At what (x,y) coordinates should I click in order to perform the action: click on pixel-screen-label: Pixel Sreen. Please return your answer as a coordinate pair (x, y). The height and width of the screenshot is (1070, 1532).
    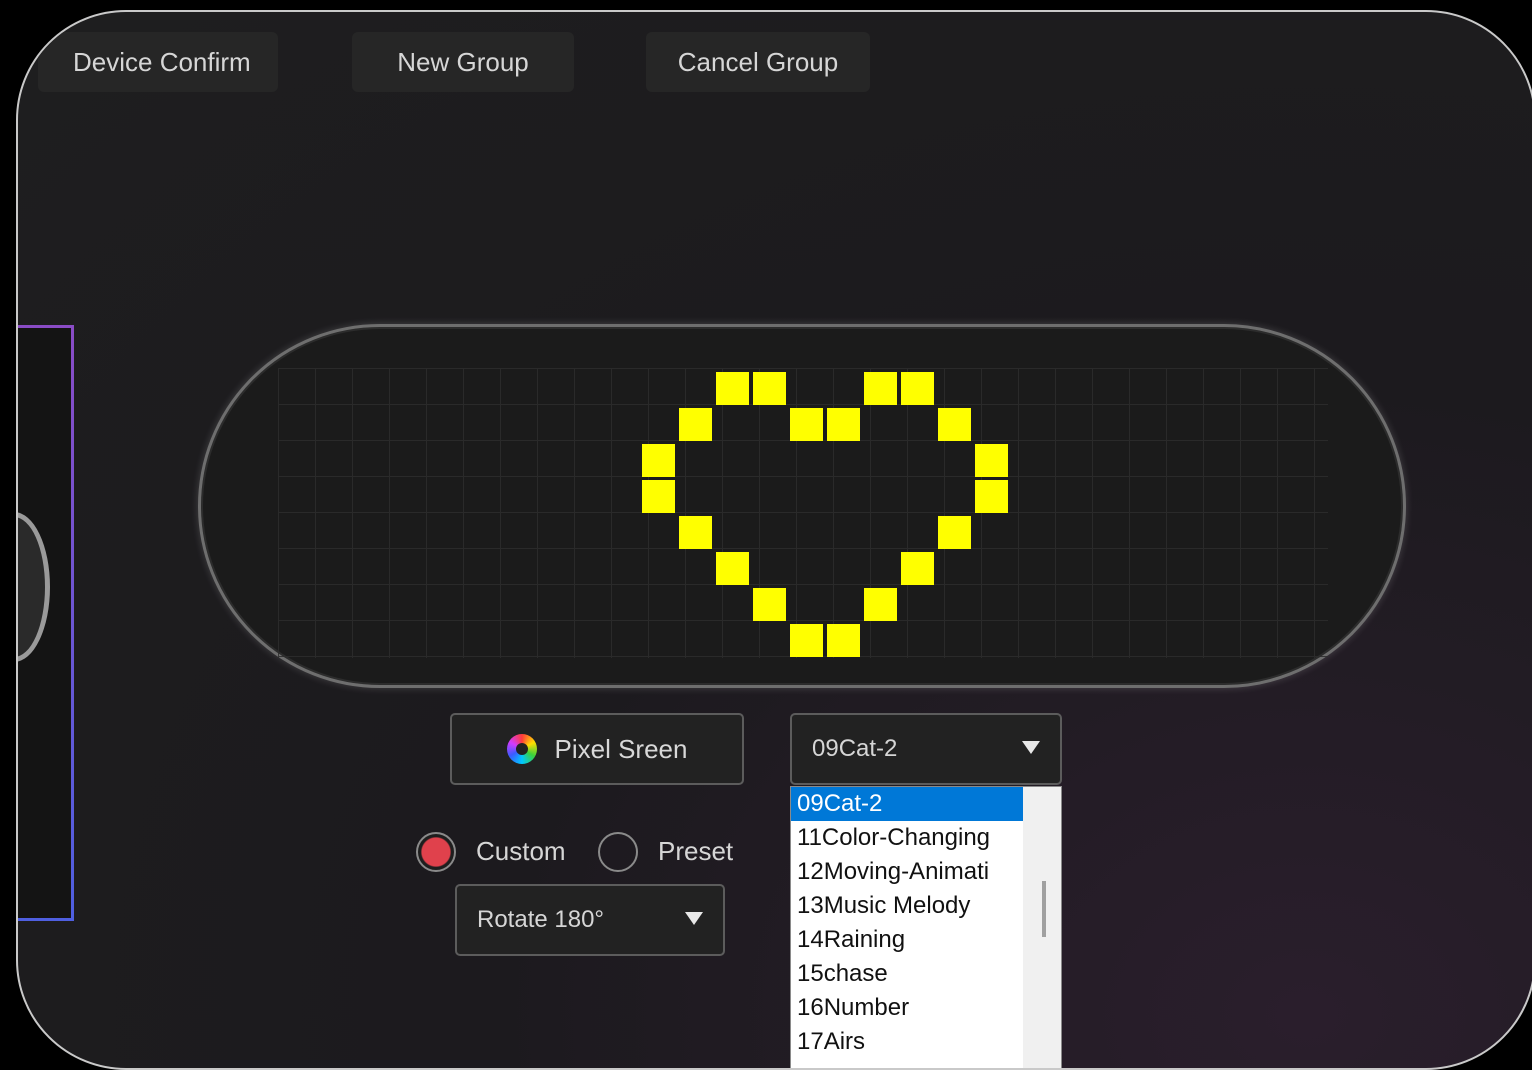
    Looking at the image, I should click on (621, 748).